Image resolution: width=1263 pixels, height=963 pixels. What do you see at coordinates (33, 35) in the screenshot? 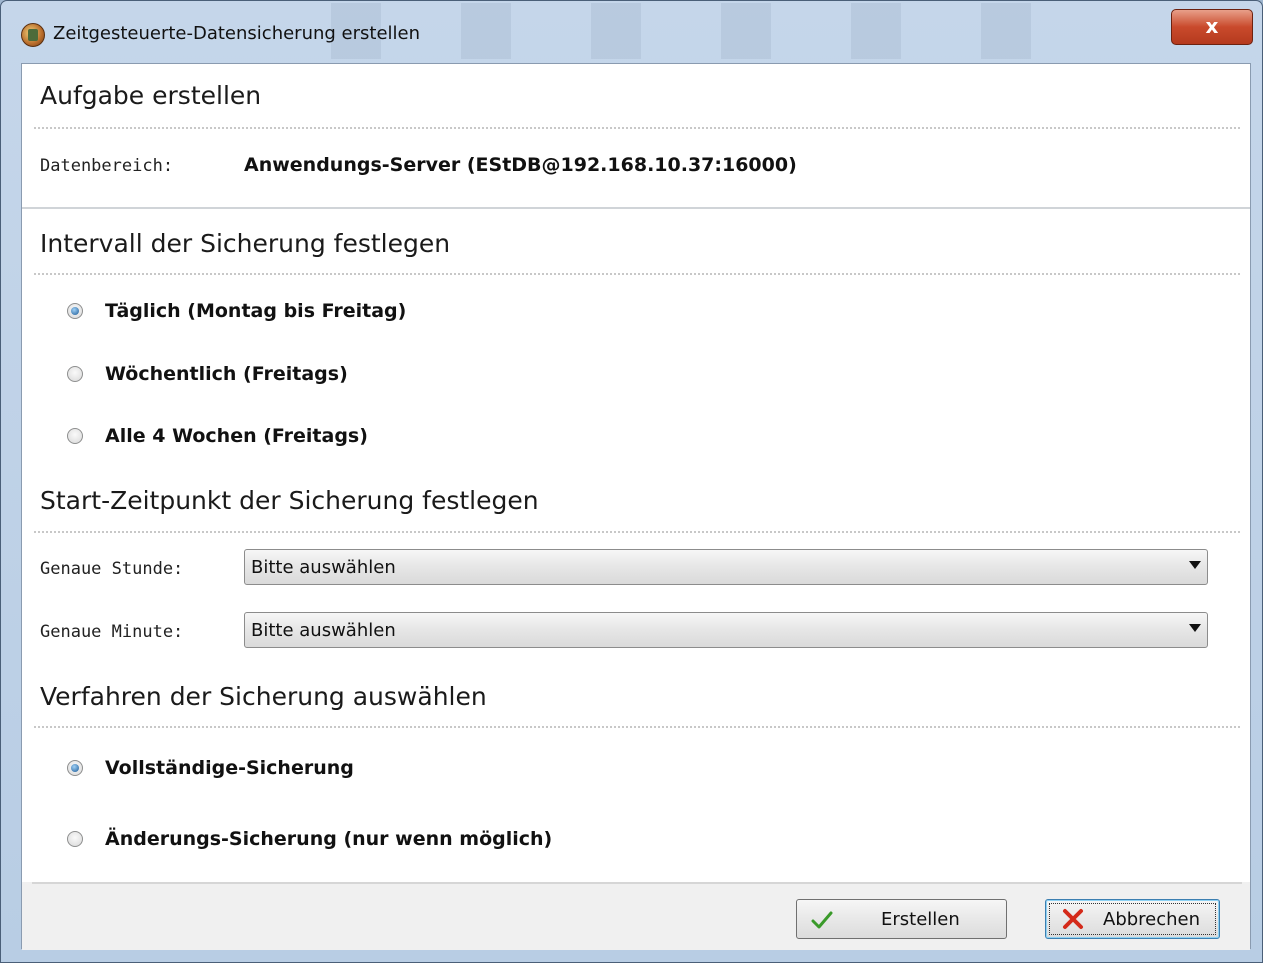
I see `app-icon` at bounding box center [33, 35].